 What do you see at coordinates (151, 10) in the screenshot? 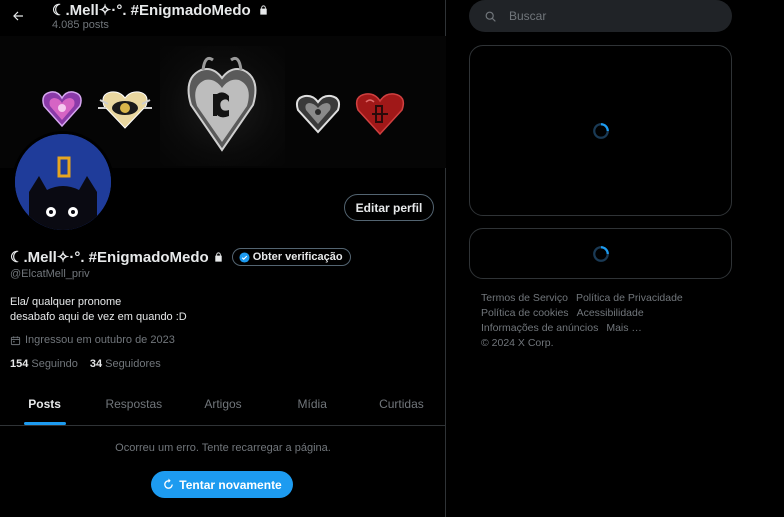
I see `header-title-text: ☾.Mell✧·°. #EnigmadoMedo` at bounding box center [151, 10].